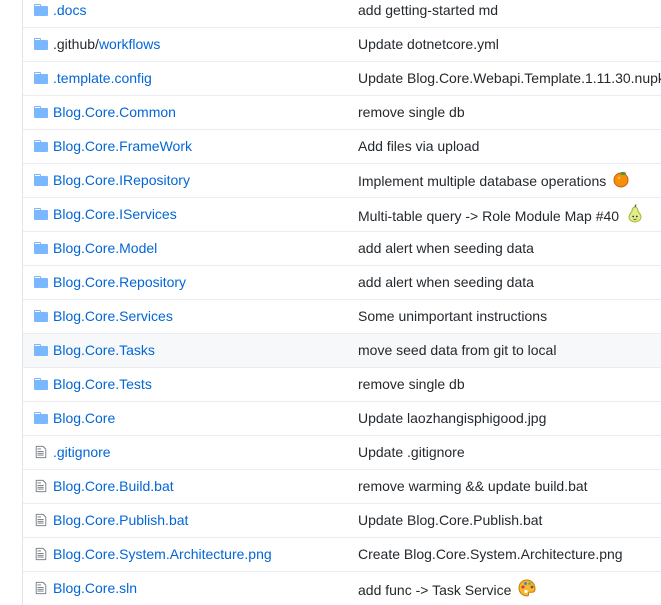 Image resolution: width=661 pixels, height=605 pixels. I want to click on commit-message-link: Update dotnetcore.yml, so click(428, 44).